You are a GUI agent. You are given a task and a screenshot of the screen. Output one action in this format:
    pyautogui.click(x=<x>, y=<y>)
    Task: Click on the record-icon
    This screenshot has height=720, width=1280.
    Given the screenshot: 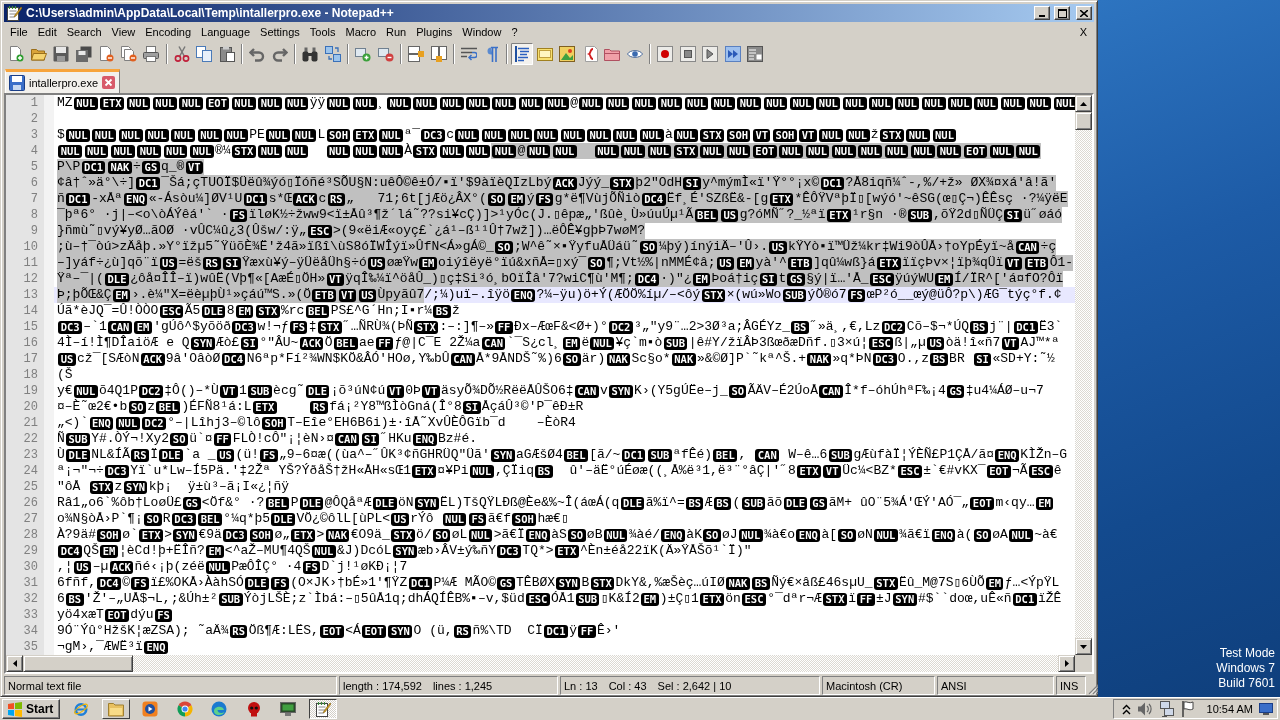 What is the action you would take?
    pyautogui.click(x=665, y=53)
    